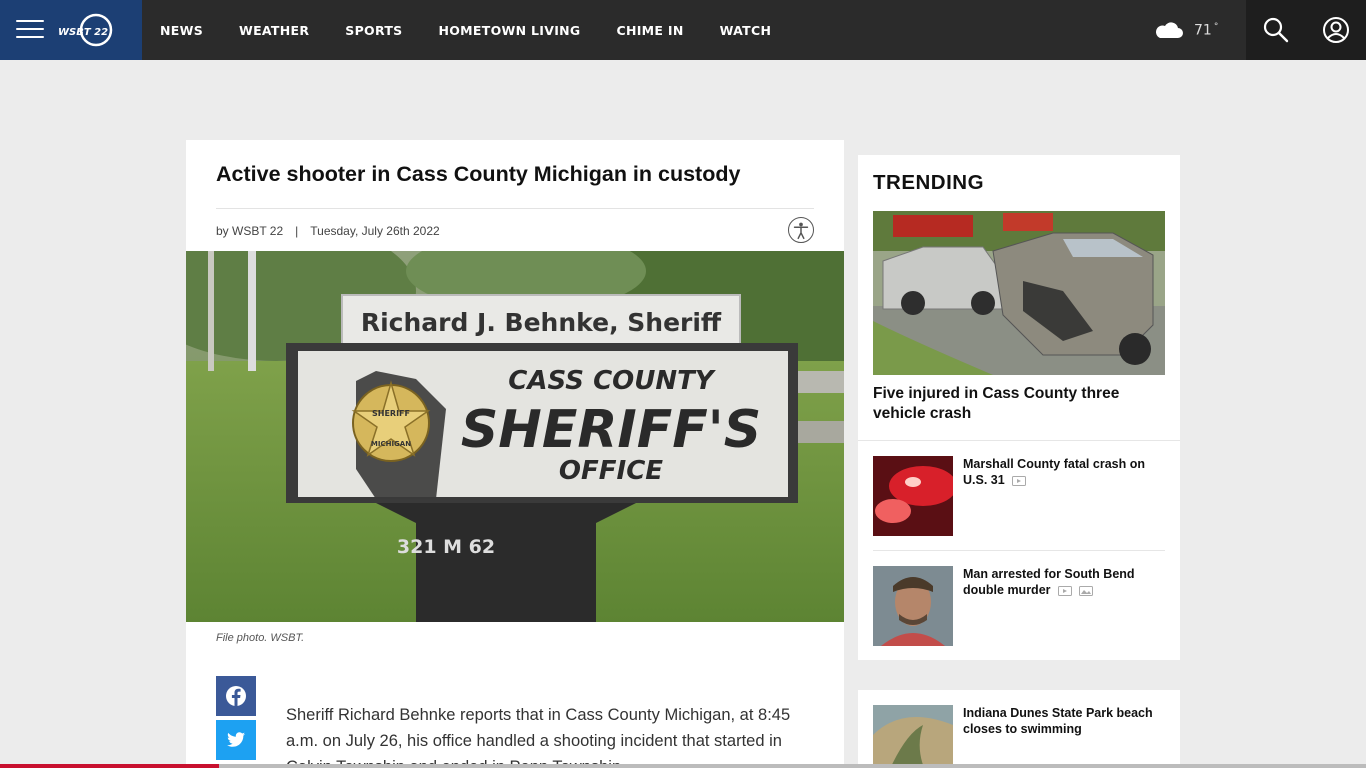 This screenshot has width=1366, height=768. What do you see at coordinates (611, 430) in the screenshot?
I see `sign-line-2: SHERIFF'S` at bounding box center [611, 430].